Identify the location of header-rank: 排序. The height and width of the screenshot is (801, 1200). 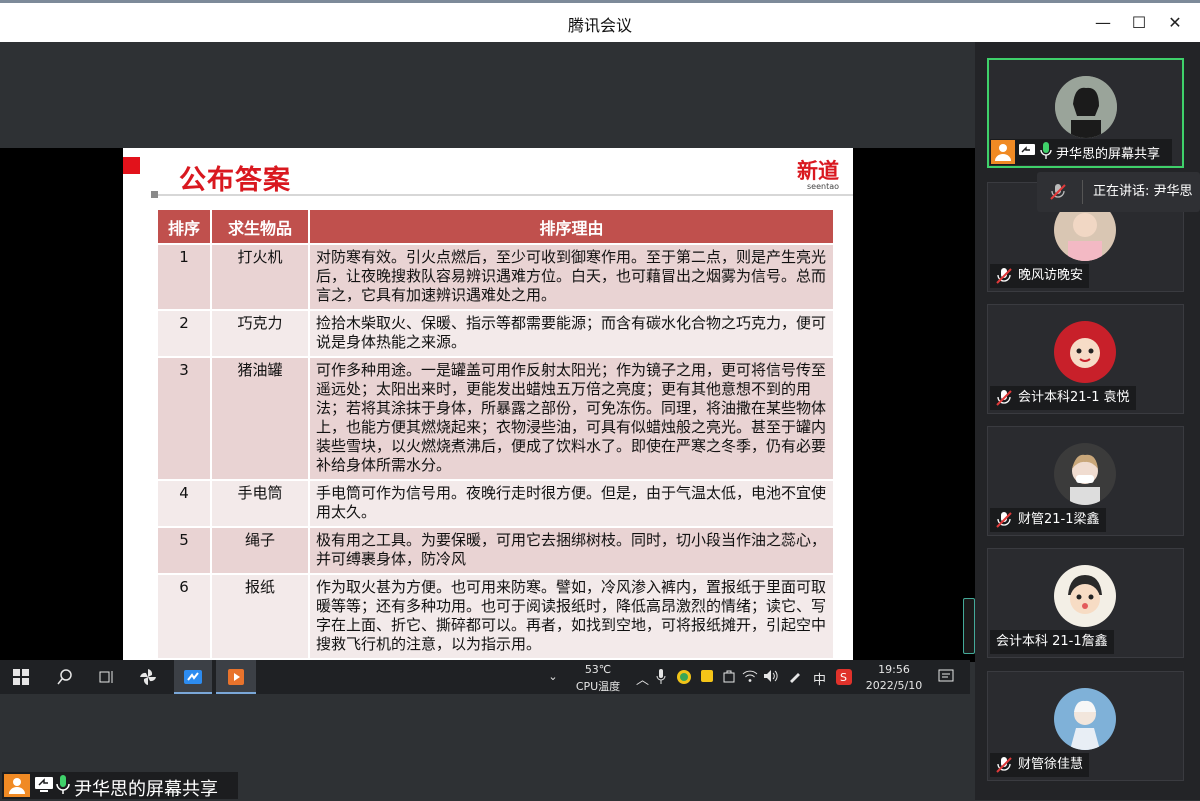
(184, 226).